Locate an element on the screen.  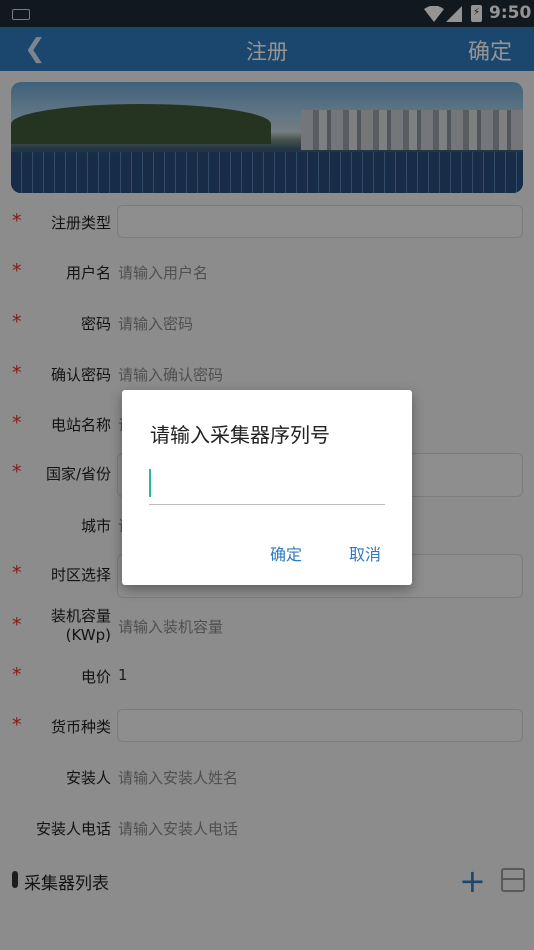
serial-number-input is located at coordinates (150, 483).